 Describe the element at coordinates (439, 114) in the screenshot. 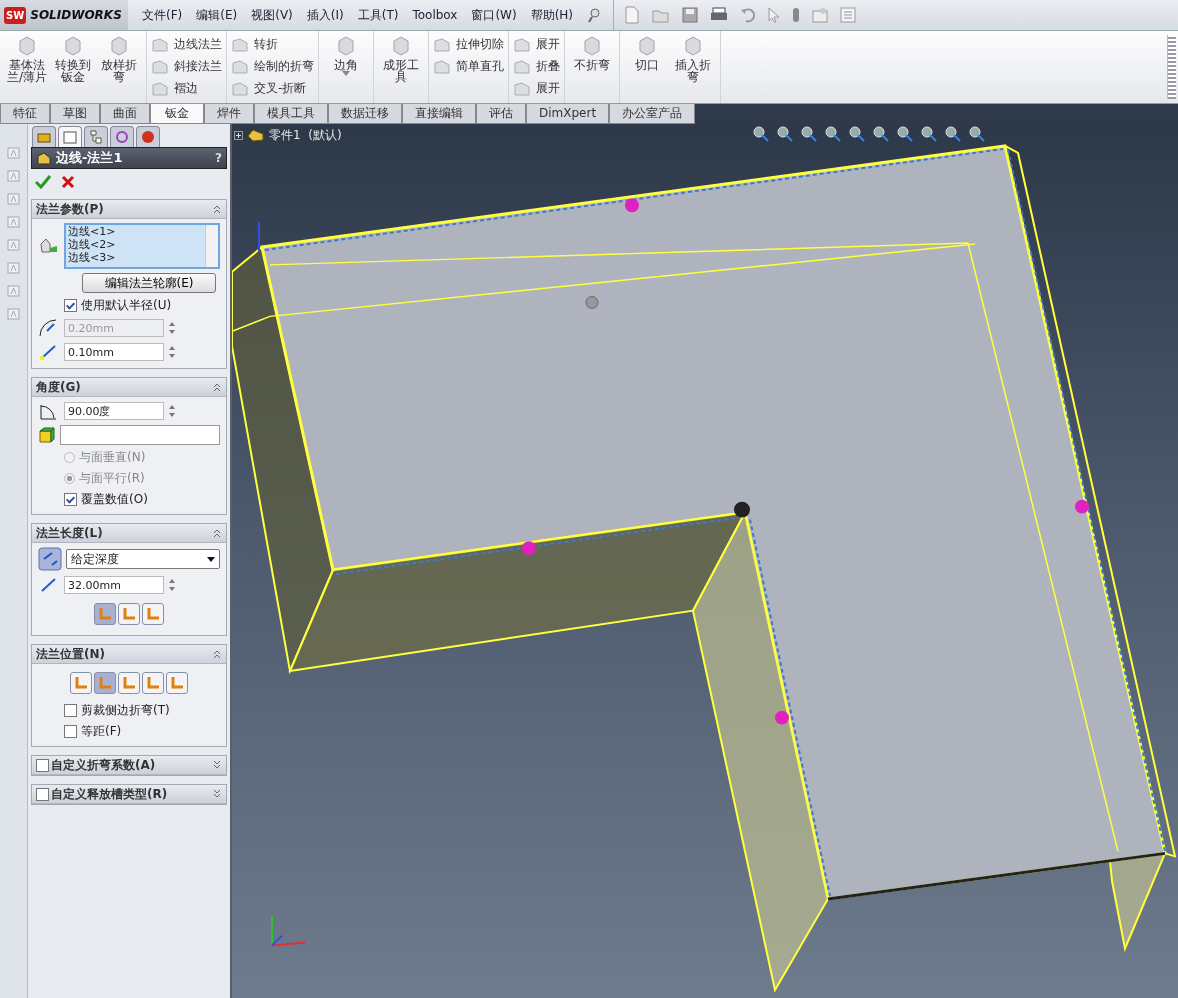

I see `command-tab: 直接编辑` at that location.